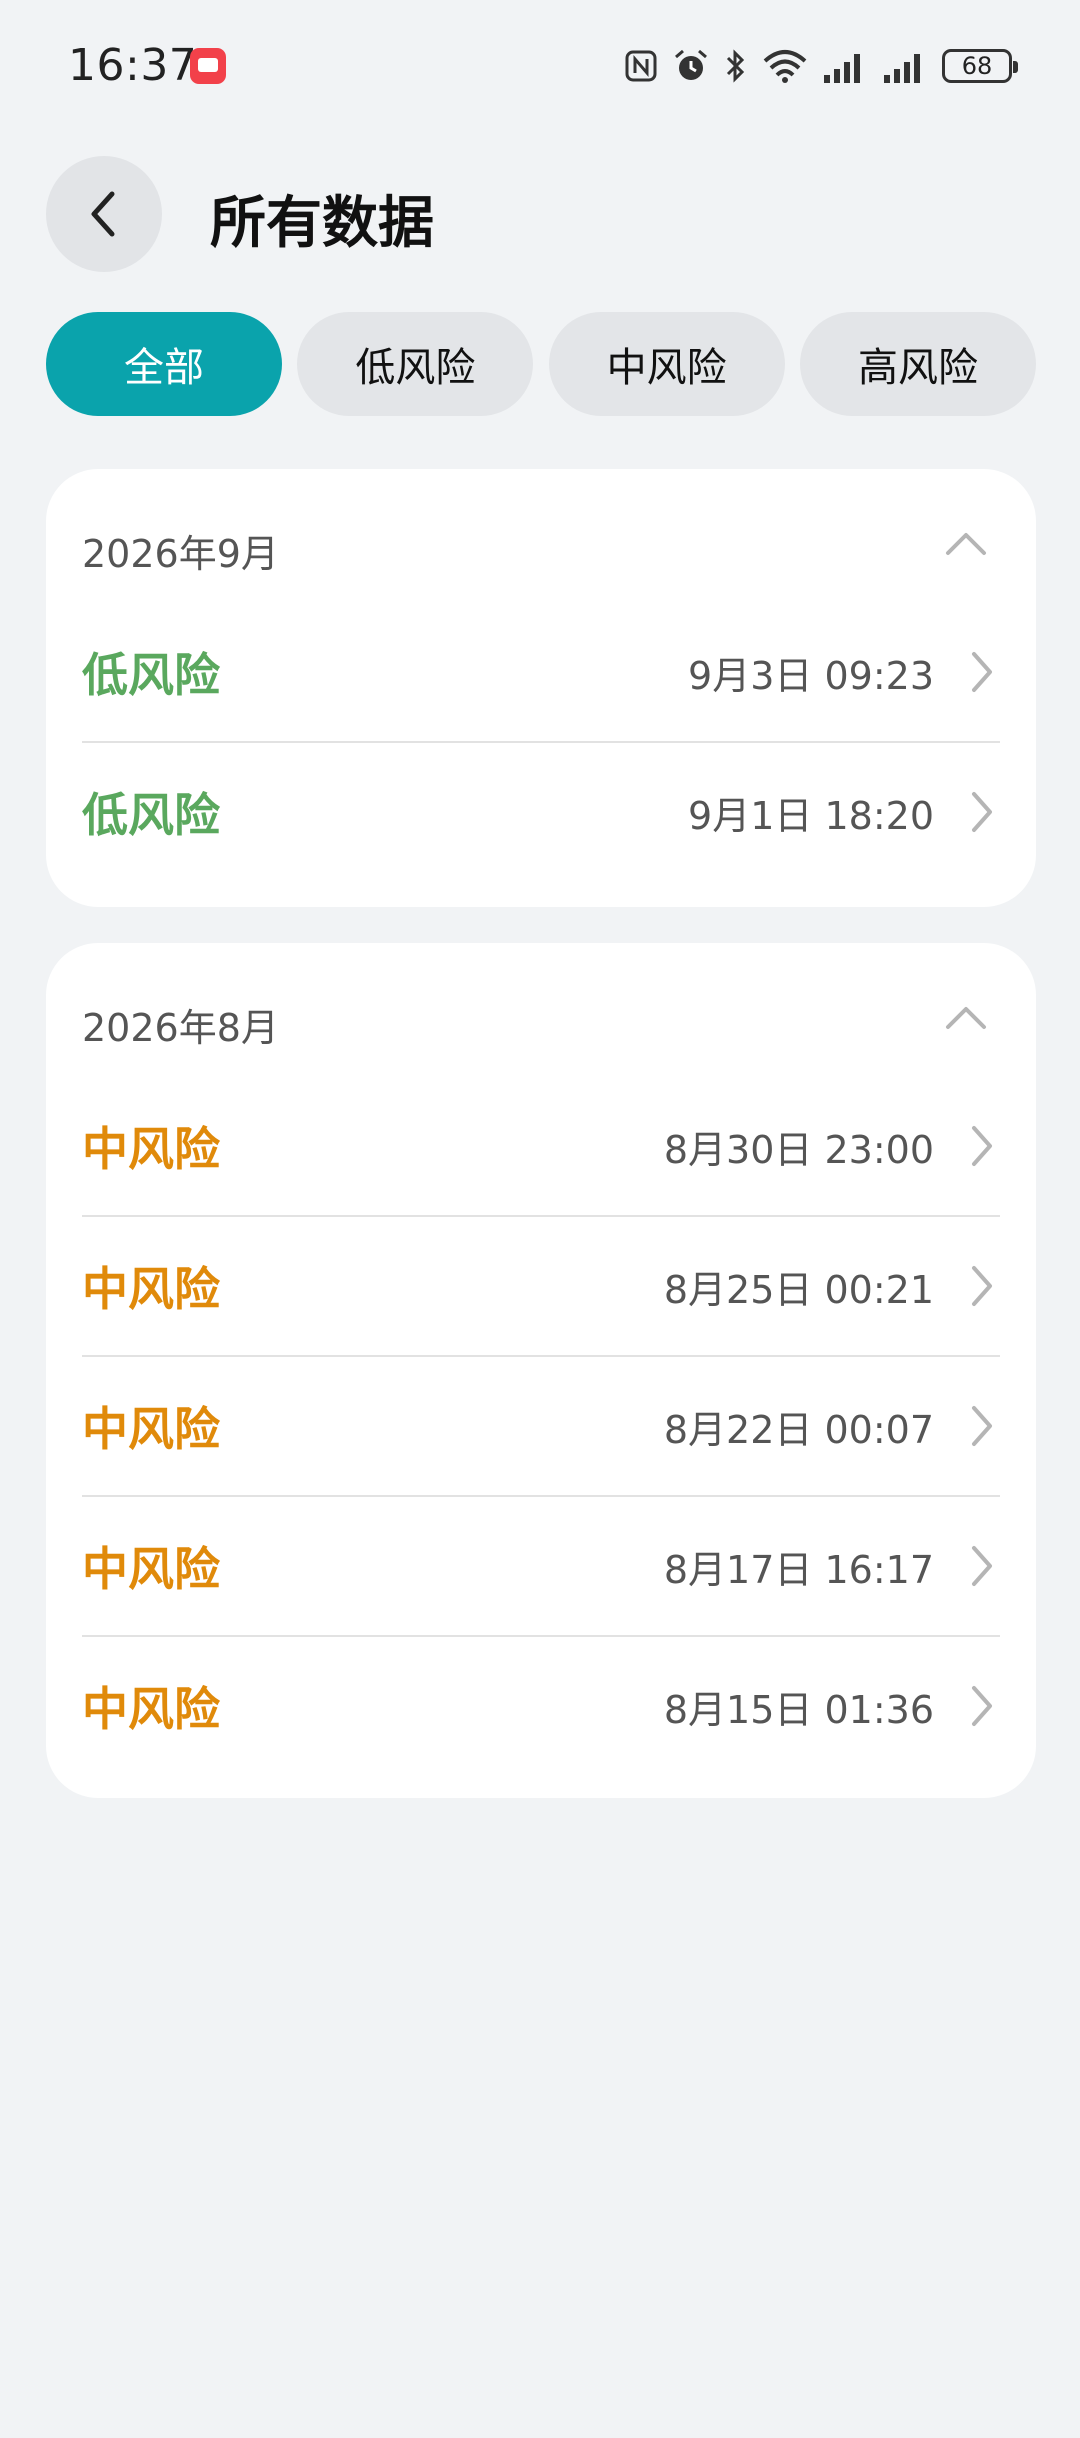 The height and width of the screenshot is (2438, 1080). I want to click on month-group-header: 2026年9月, so click(541, 549).